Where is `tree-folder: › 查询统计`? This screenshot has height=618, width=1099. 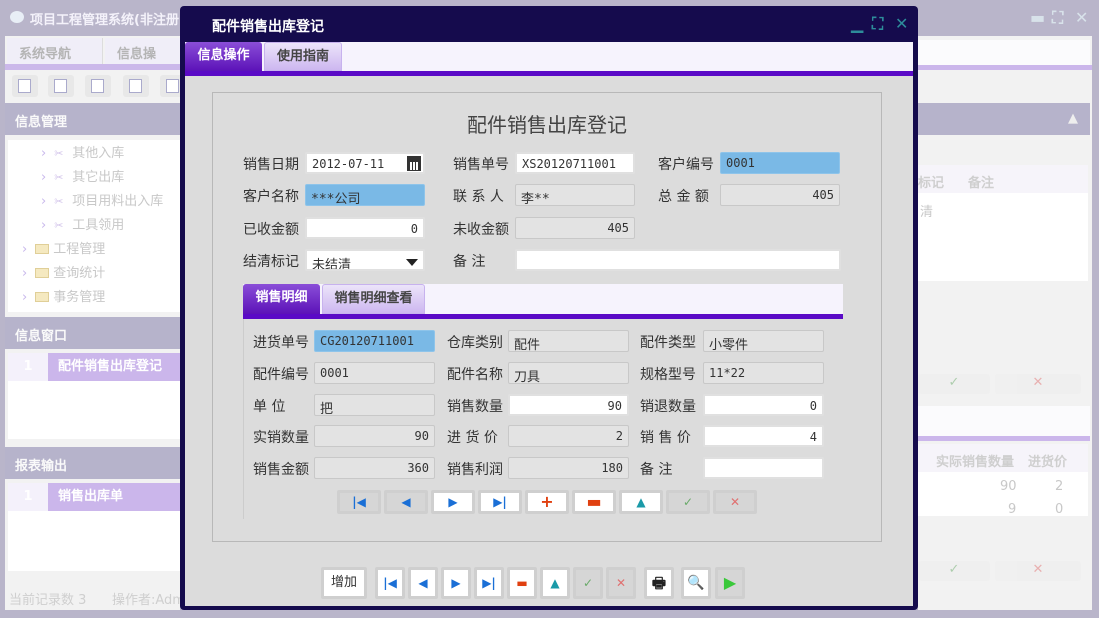 tree-folder: › 查询统计 is located at coordinates (94, 274).